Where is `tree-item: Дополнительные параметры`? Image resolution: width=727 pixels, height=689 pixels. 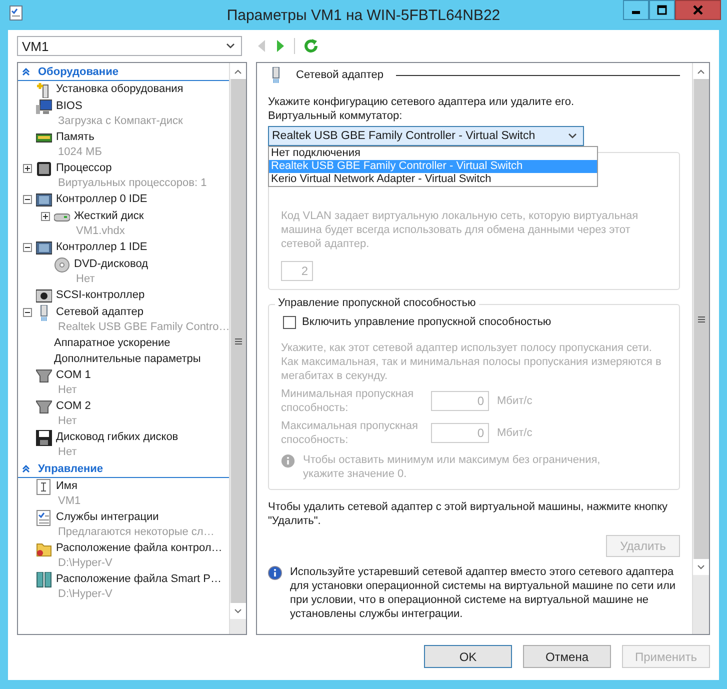 tree-item: Дополнительные параметры is located at coordinates (127, 359).